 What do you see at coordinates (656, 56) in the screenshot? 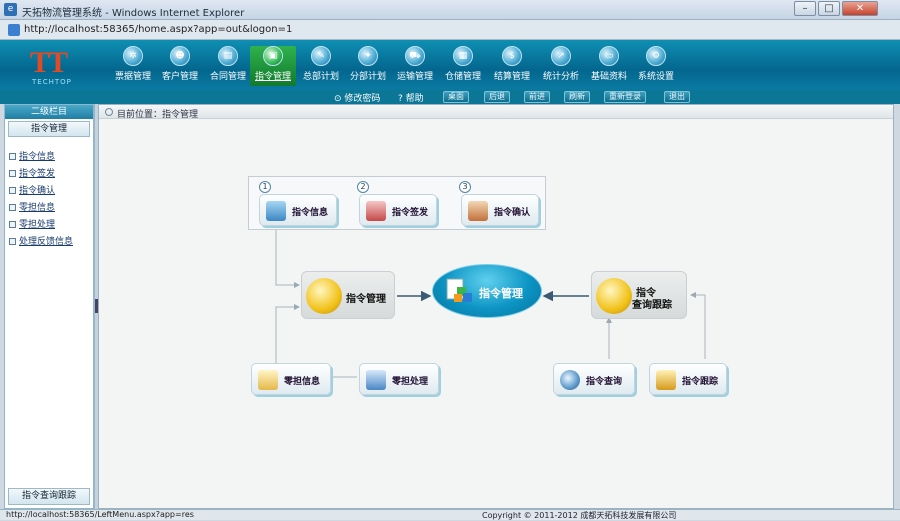
I see `settings-icon: ⚙` at bounding box center [656, 56].